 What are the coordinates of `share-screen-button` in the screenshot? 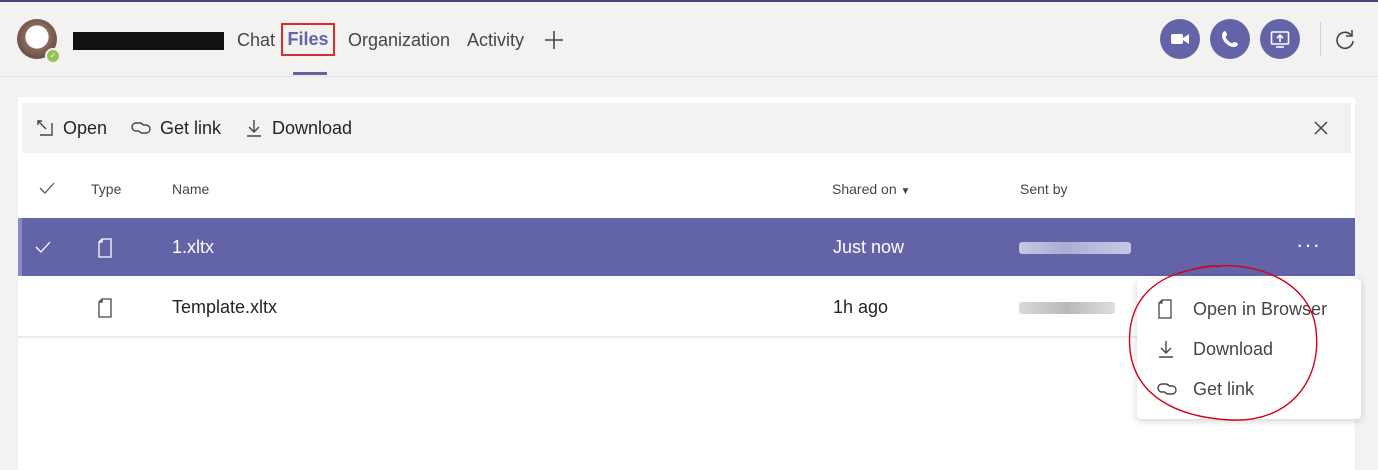 It's located at (1280, 39).